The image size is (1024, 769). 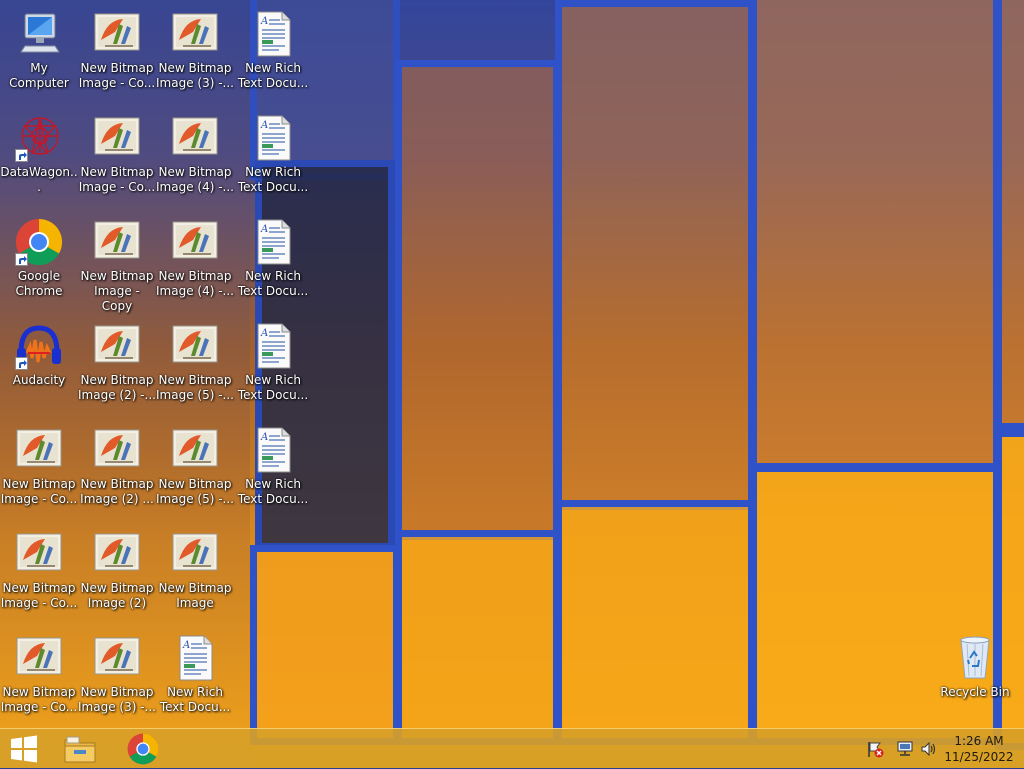 What do you see at coordinates (975, 692) in the screenshot?
I see `icon-label: Recycle Bin` at bounding box center [975, 692].